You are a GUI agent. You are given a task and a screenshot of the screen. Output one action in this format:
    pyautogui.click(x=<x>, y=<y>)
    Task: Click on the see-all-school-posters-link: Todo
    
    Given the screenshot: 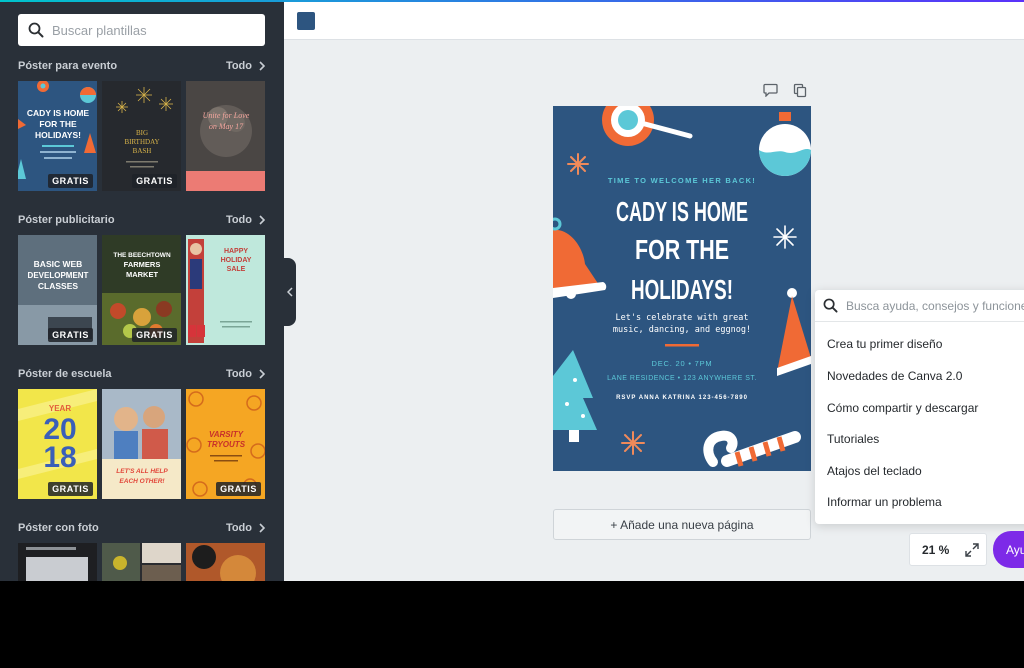 What is the action you would take?
    pyautogui.click(x=245, y=374)
    